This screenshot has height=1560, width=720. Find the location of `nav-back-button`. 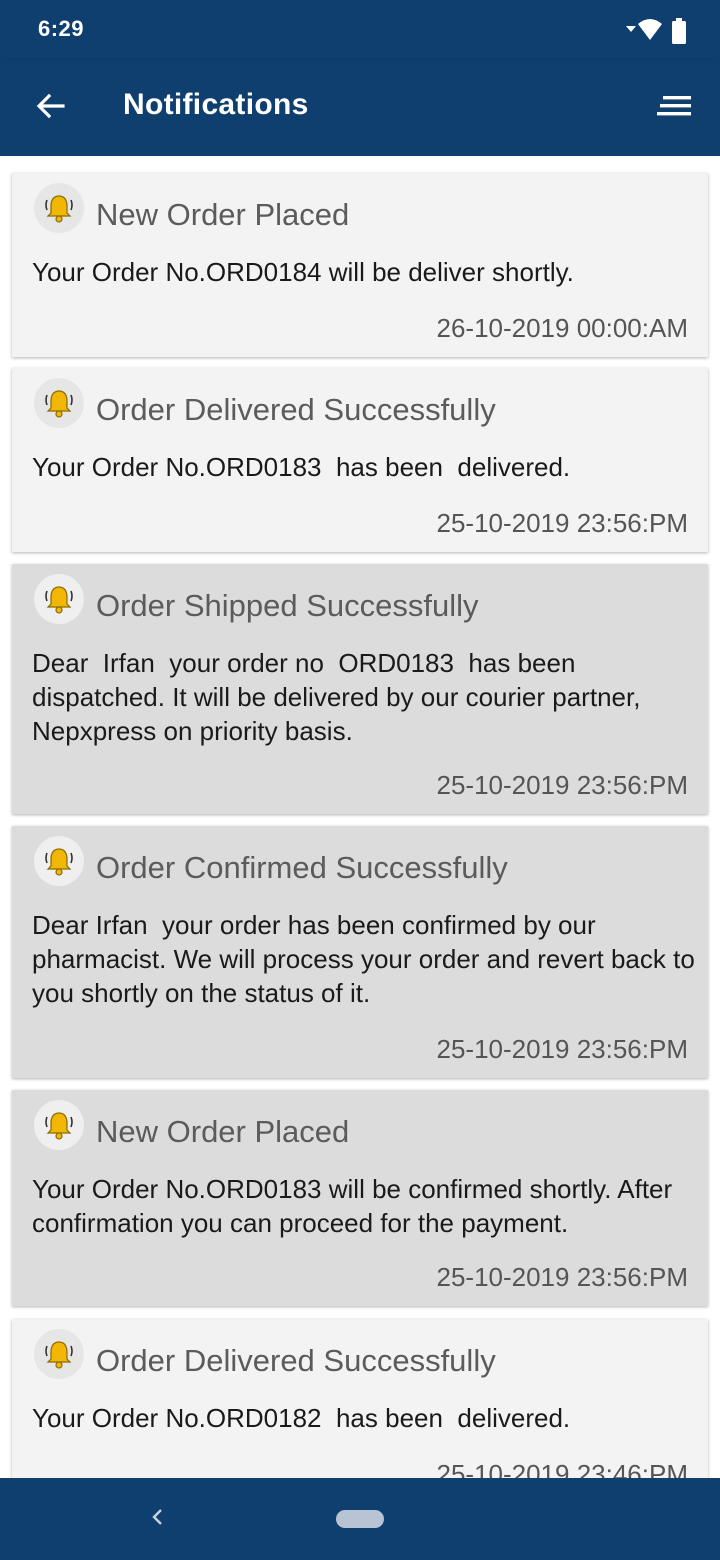

nav-back-button is located at coordinates (157, 1519).